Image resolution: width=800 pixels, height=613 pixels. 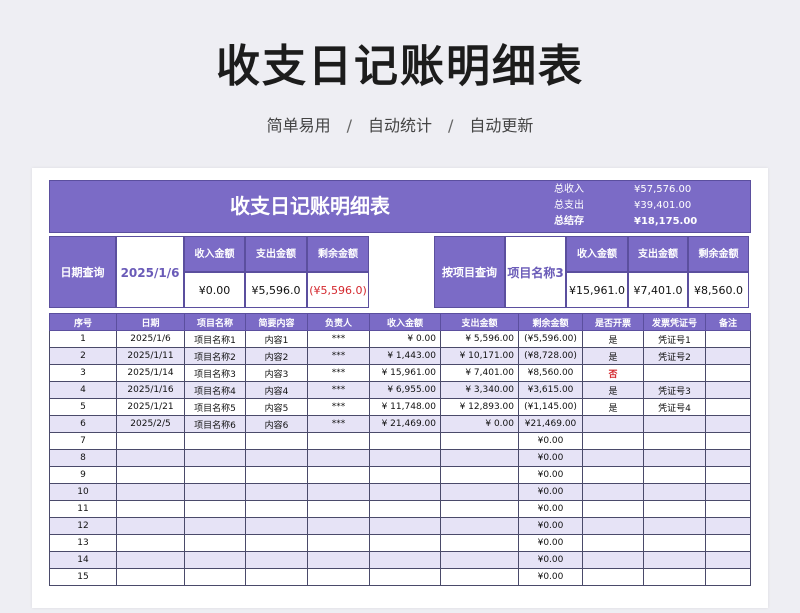 What do you see at coordinates (83, 458) in the screenshot?
I see `table-cell: 8` at bounding box center [83, 458].